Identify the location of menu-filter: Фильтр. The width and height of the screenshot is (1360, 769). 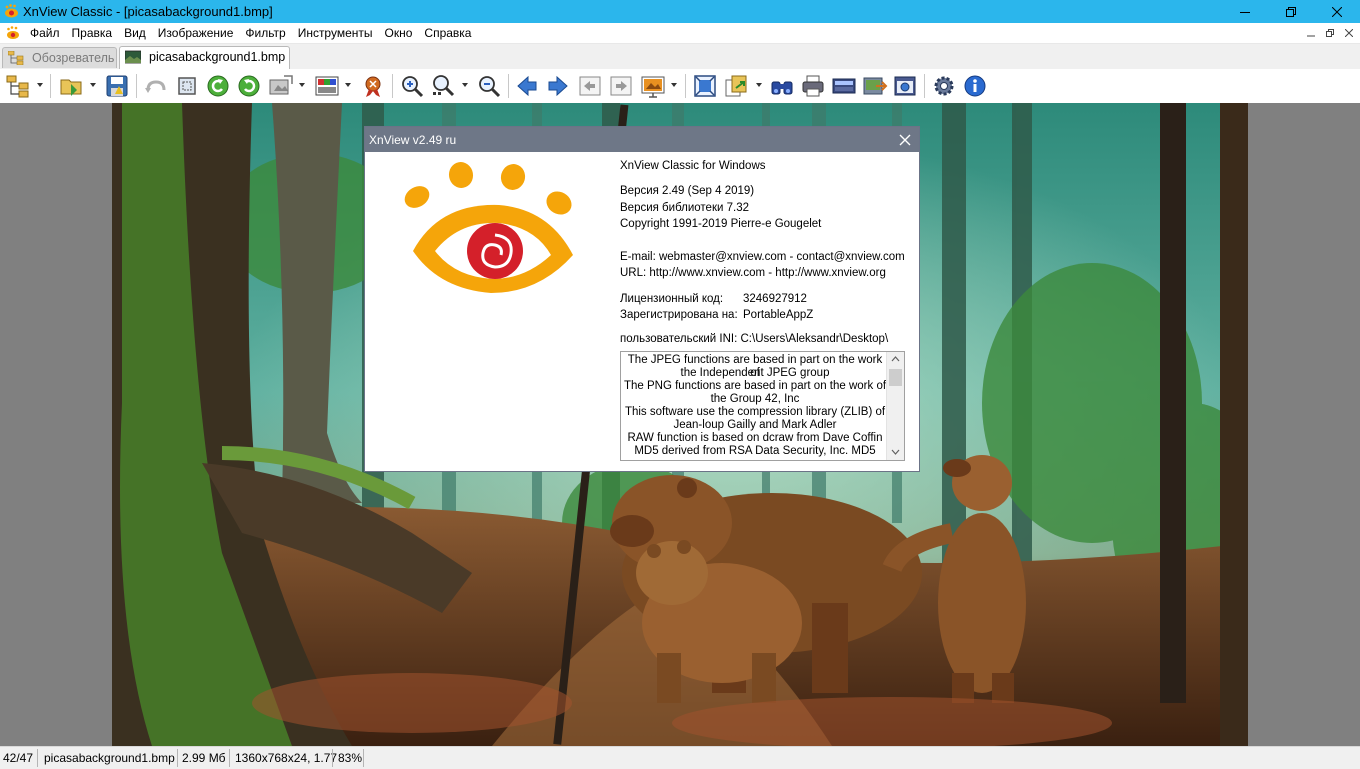
(268, 33).